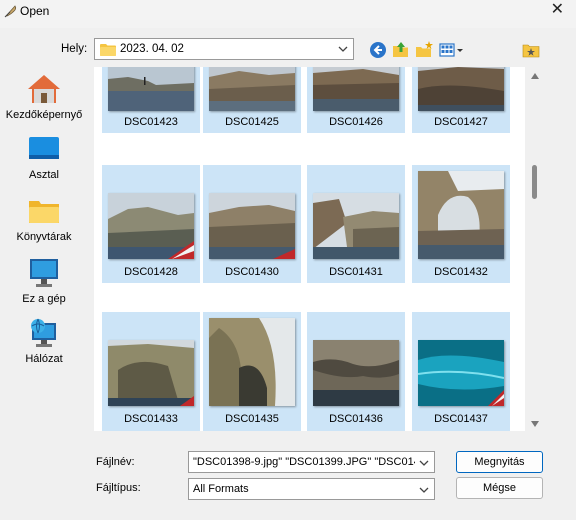 Image resolution: width=576 pixels, height=520 pixels. What do you see at coordinates (151, 272) in the screenshot?
I see `file-name: DSC01428` at bounding box center [151, 272].